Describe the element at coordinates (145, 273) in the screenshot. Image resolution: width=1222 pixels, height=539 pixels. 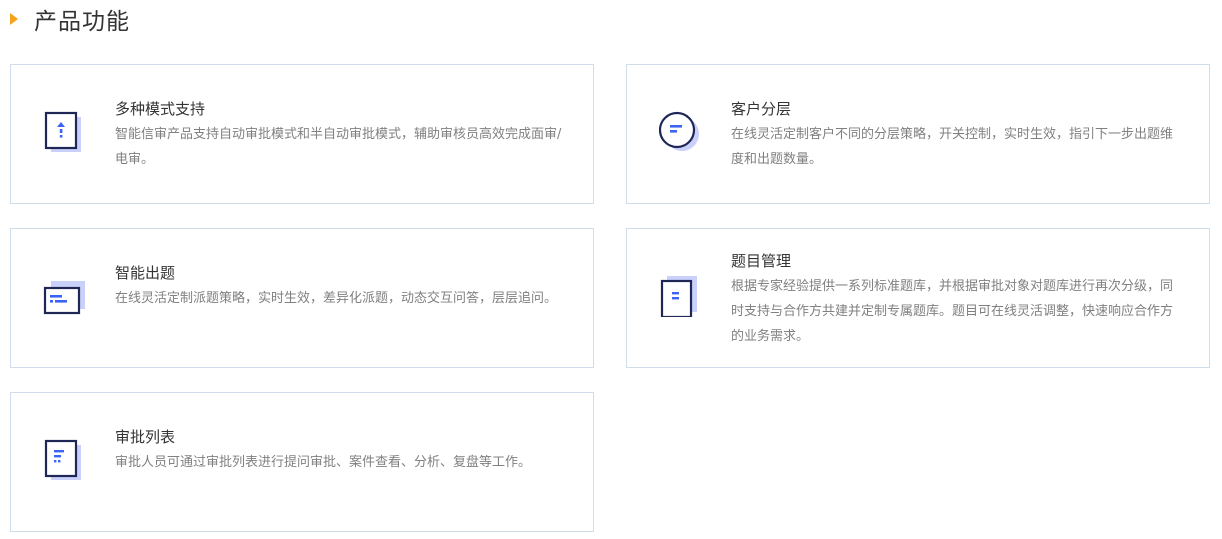
I see `feature-title: 智能出题` at that location.